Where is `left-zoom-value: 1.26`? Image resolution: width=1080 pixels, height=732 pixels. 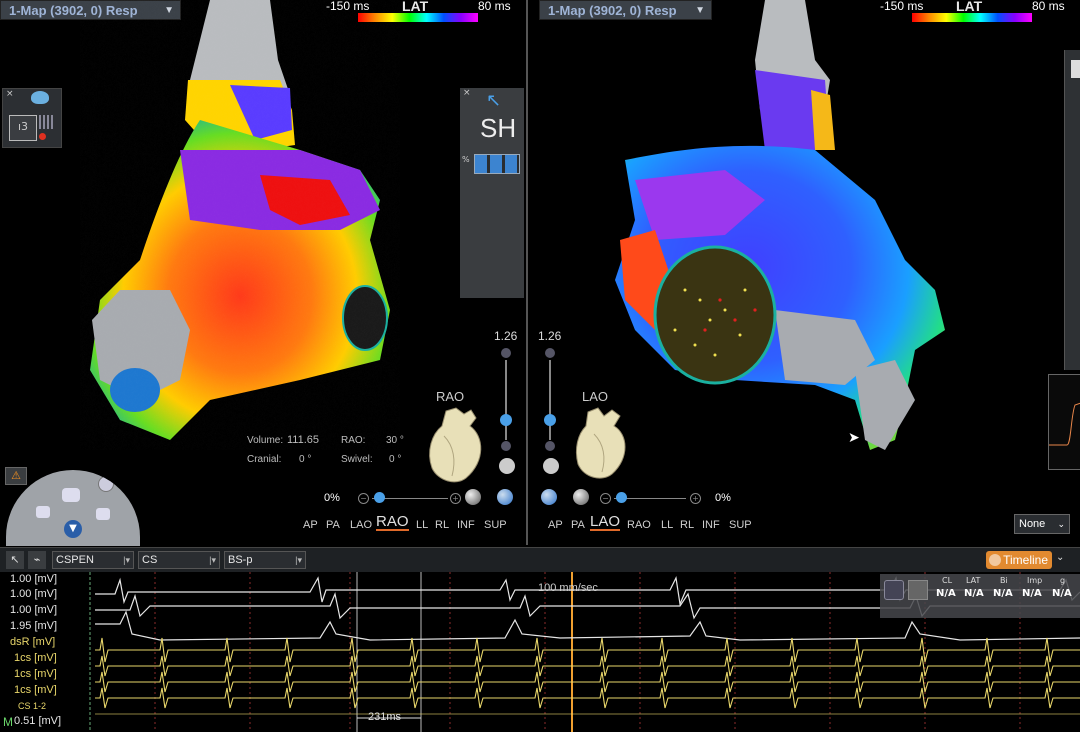 left-zoom-value: 1.26 is located at coordinates (506, 336).